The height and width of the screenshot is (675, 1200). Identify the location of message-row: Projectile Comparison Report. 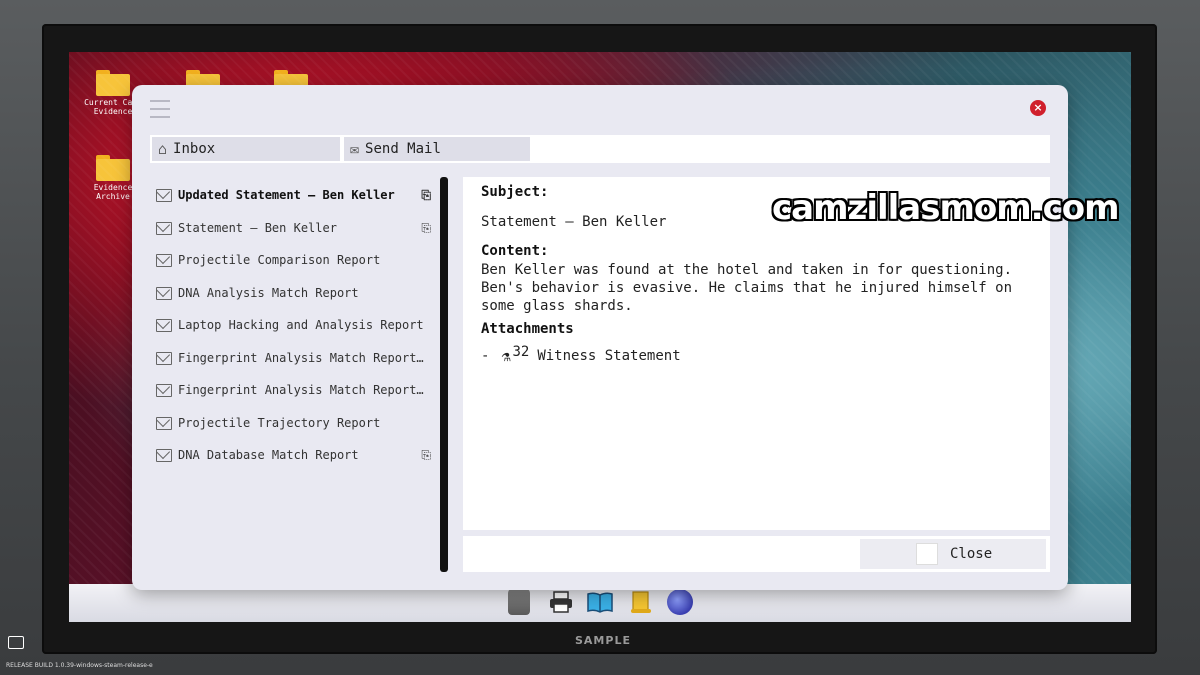
(293, 260).